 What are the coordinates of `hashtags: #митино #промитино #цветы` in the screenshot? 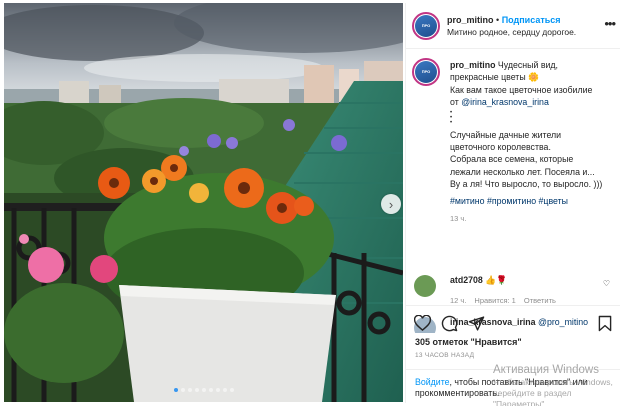 It's located at (531, 201).